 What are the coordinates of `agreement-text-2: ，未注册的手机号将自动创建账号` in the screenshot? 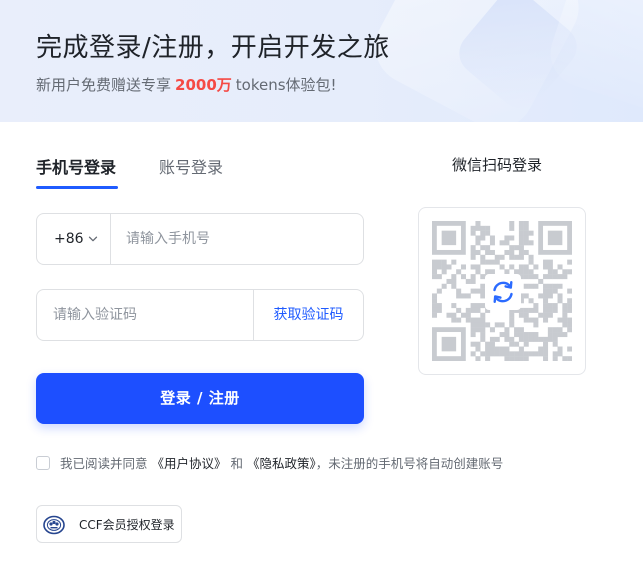 It's located at (409, 463).